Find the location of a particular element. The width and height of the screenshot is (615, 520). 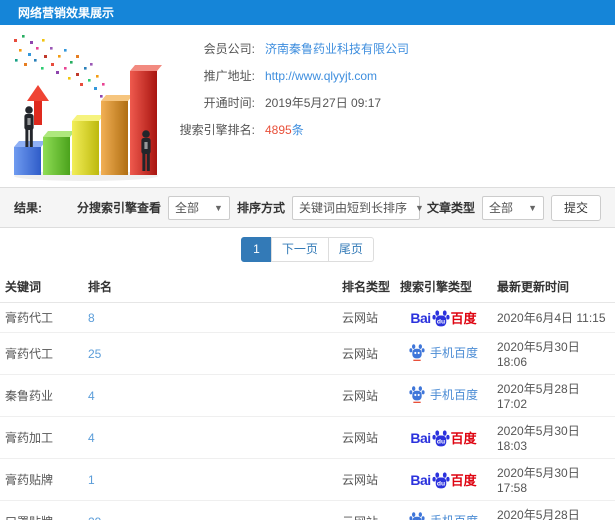

ranking-count-number: 4895 is located at coordinates (278, 130).